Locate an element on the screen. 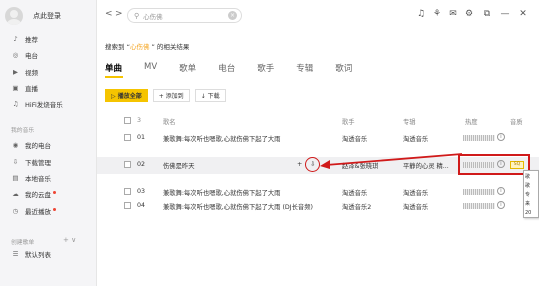 This screenshot has height=286, width=539. mail-icon: ✉ is located at coordinates (453, 14).